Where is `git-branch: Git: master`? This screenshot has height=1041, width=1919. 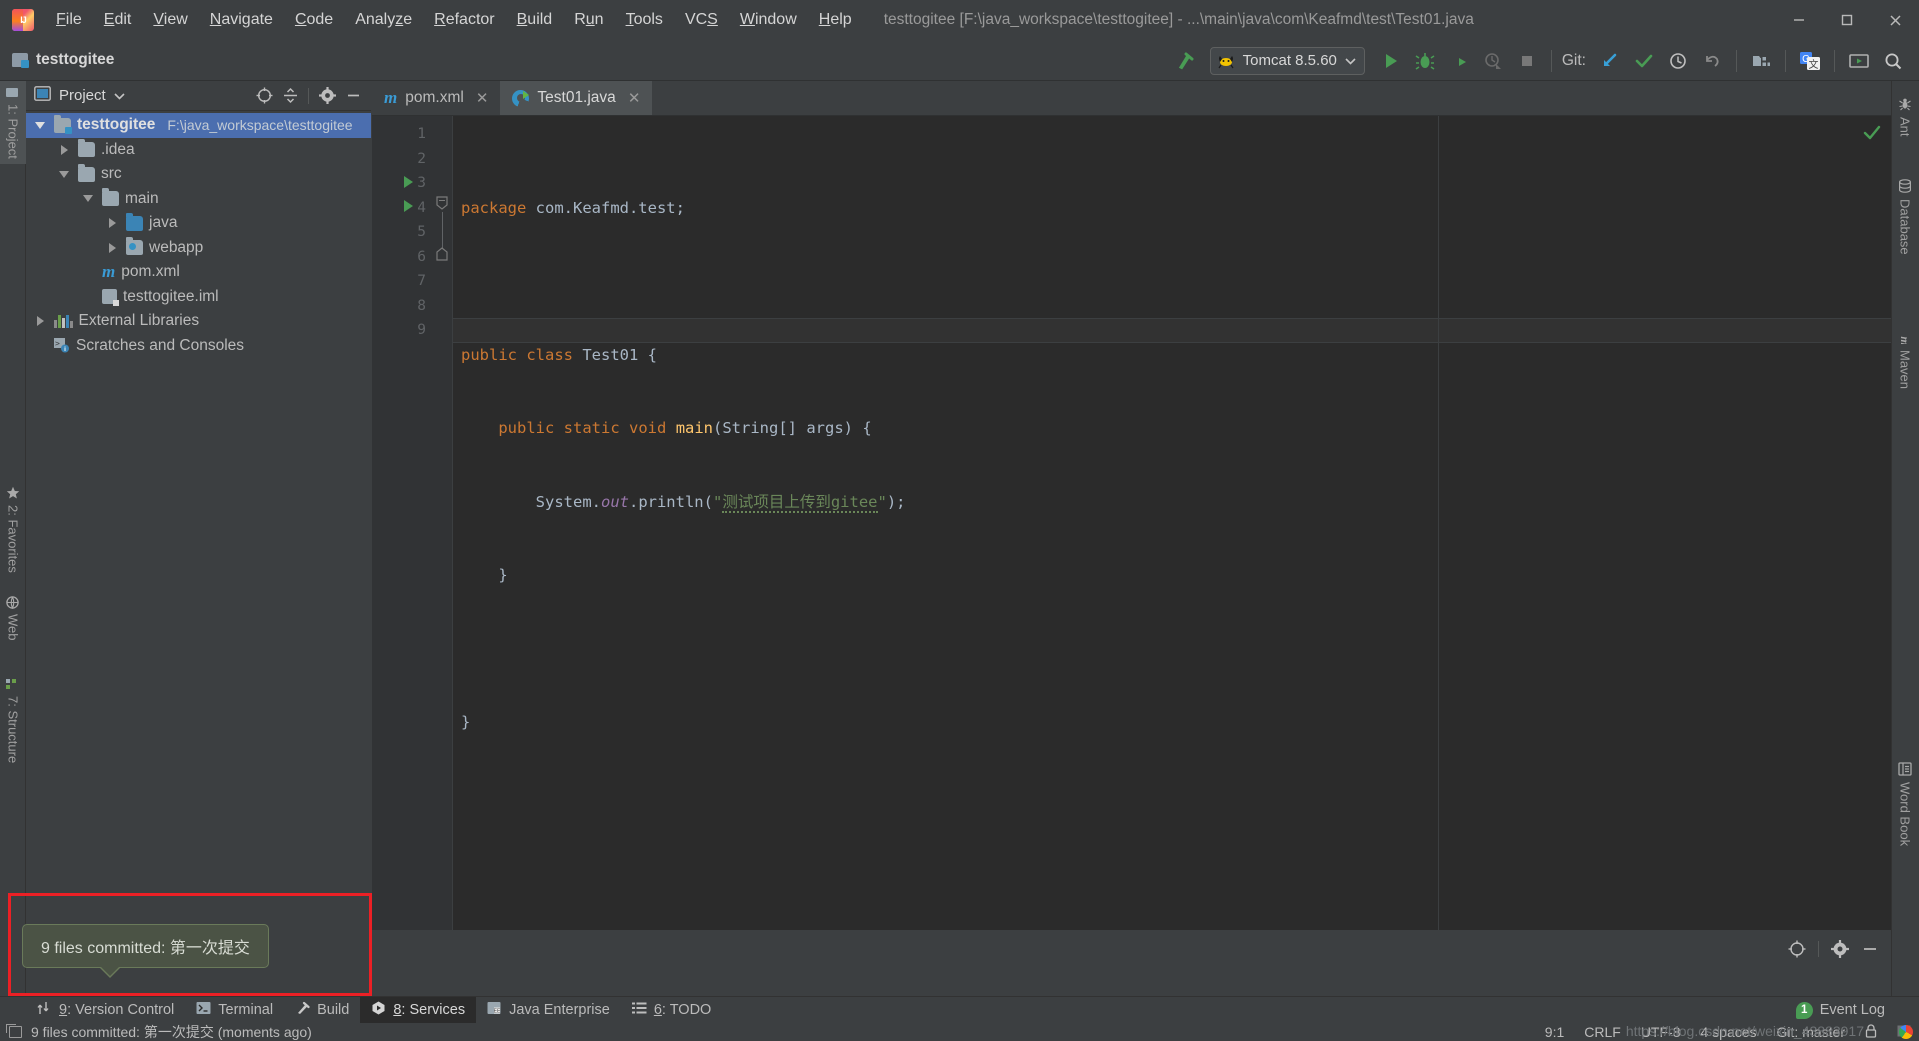 git-branch: Git: master is located at coordinates (1811, 1032).